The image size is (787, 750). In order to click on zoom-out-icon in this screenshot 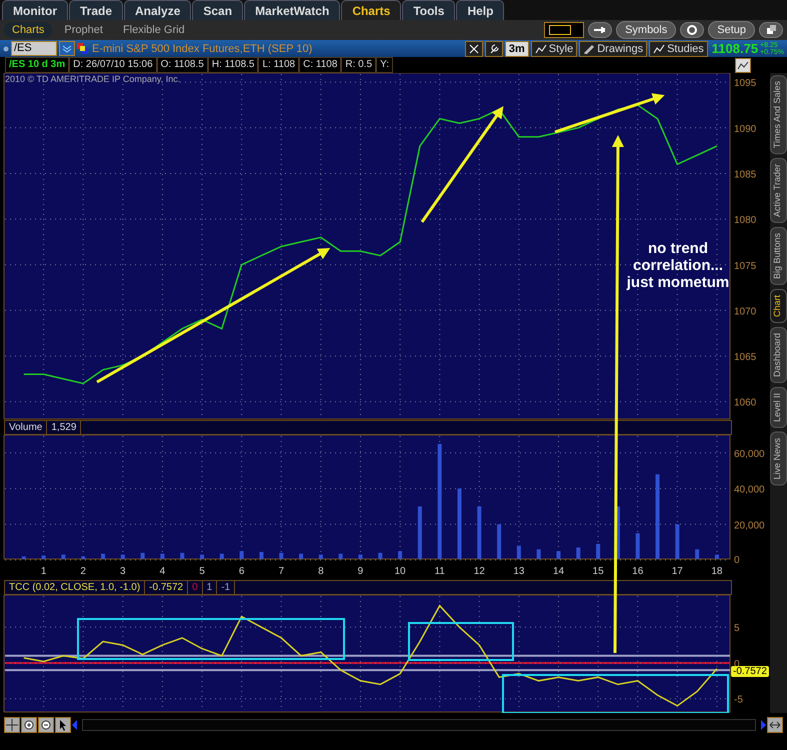, I will do `click(46, 725)`.